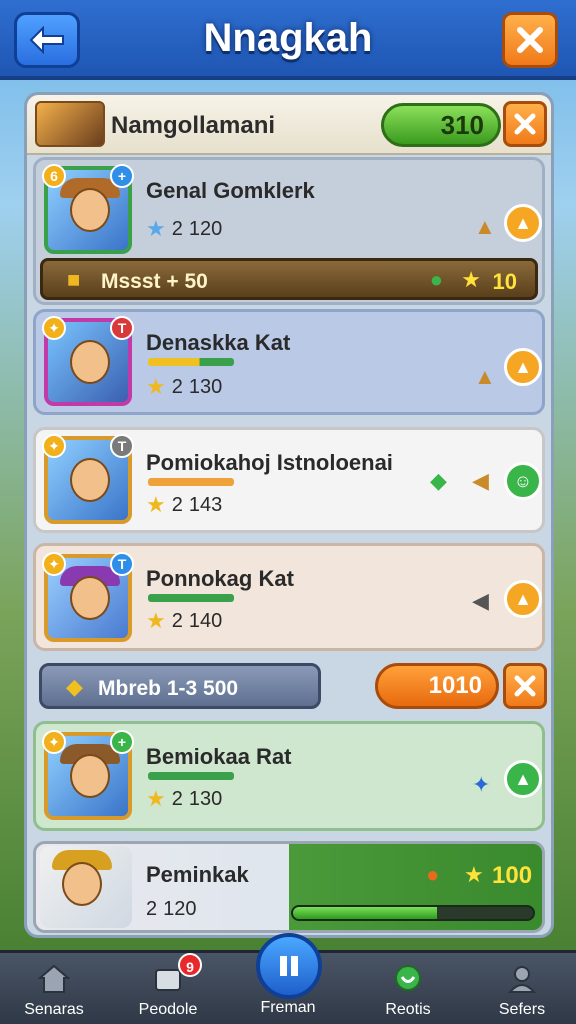 The image size is (576, 1024). What do you see at coordinates (289, 966) in the screenshot?
I see `nav-center-button` at bounding box center [289, 966].